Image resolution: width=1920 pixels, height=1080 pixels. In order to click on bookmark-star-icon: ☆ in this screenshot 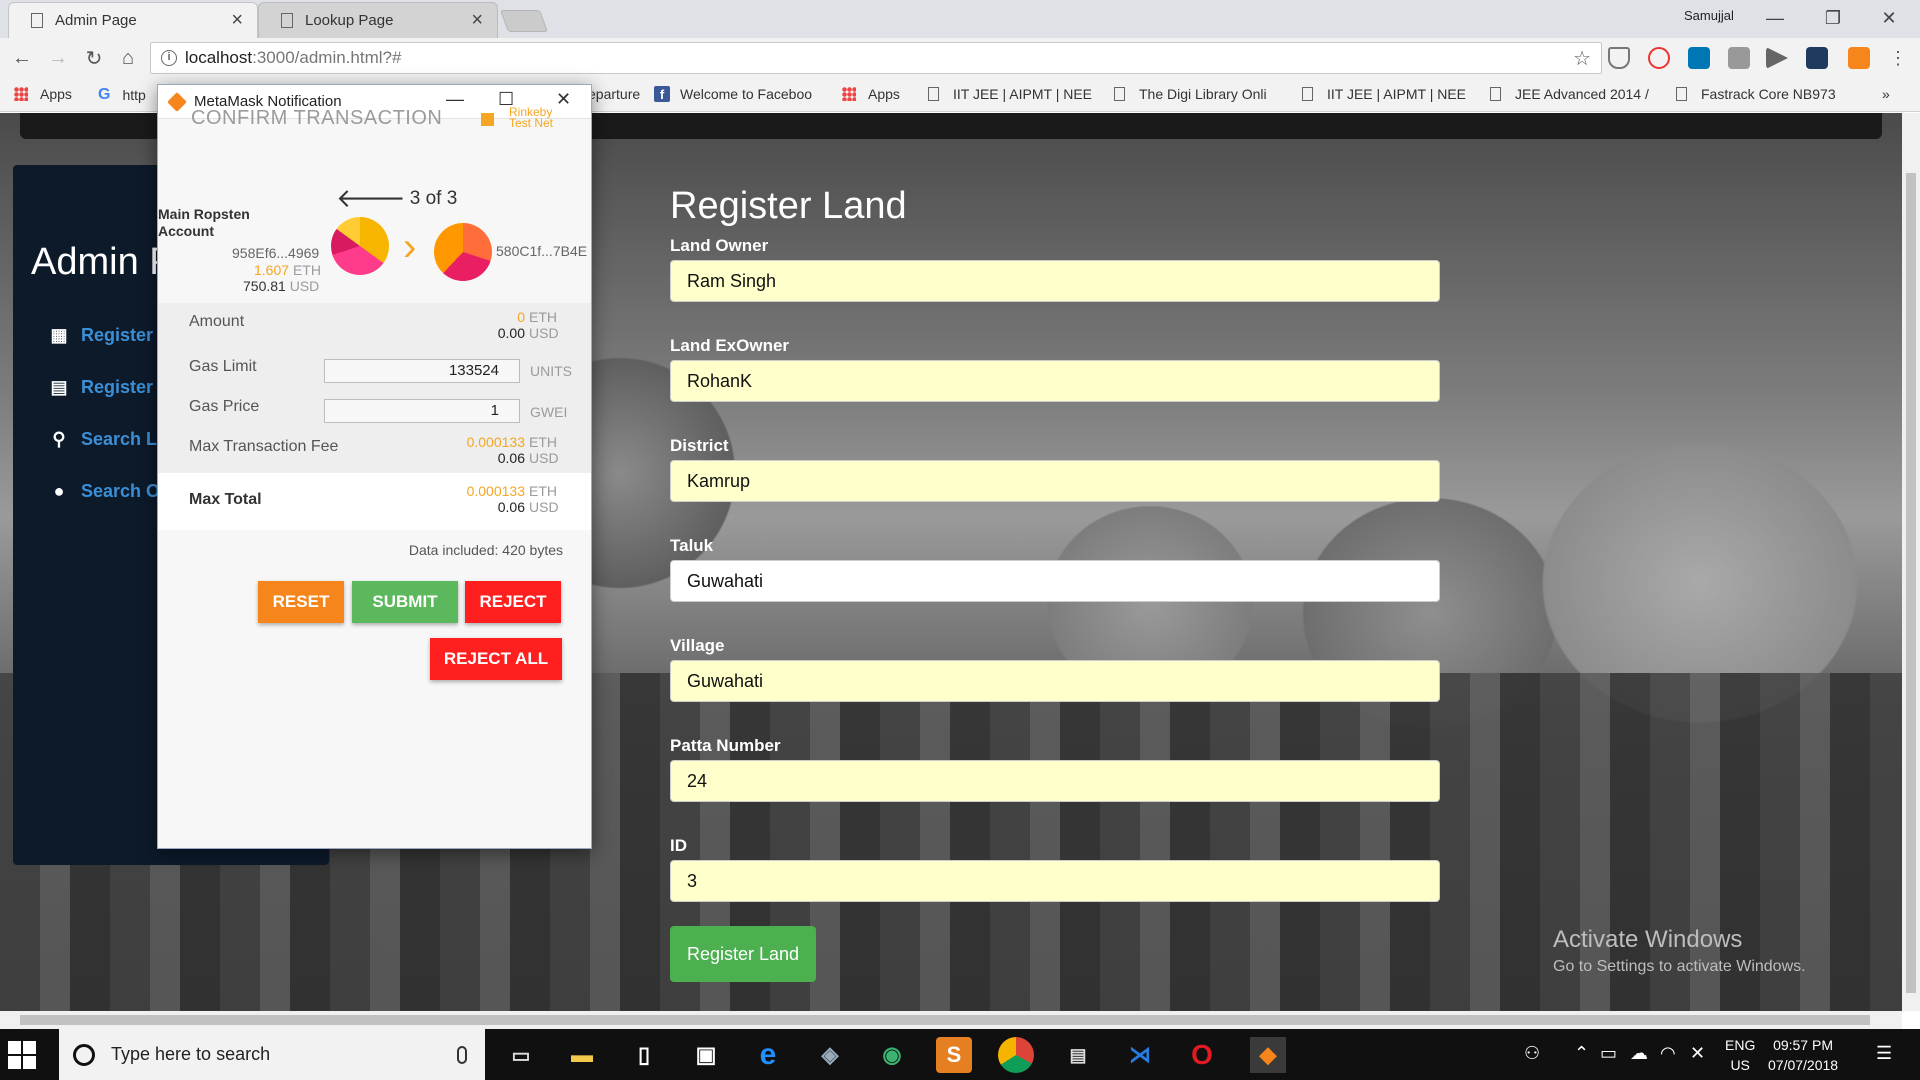, I will do `click(1582, 58)`.